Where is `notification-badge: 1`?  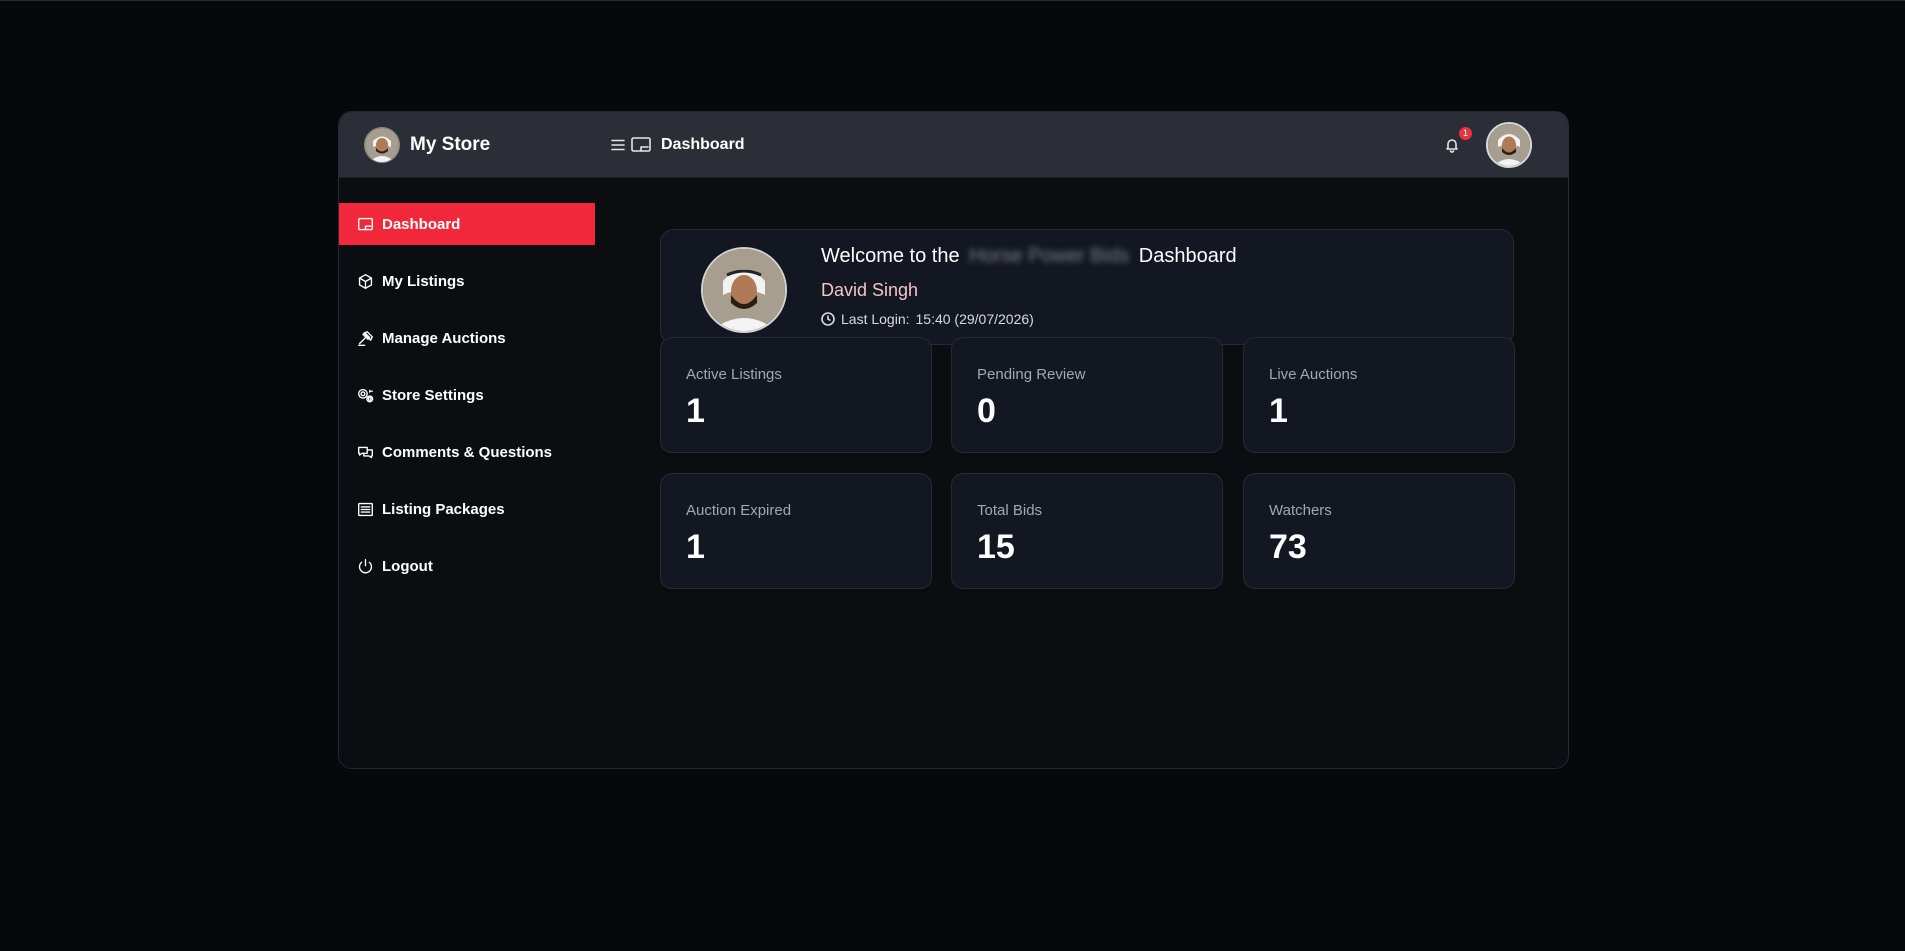 notification-badge: 1 is located at coordinates (1465, 133).